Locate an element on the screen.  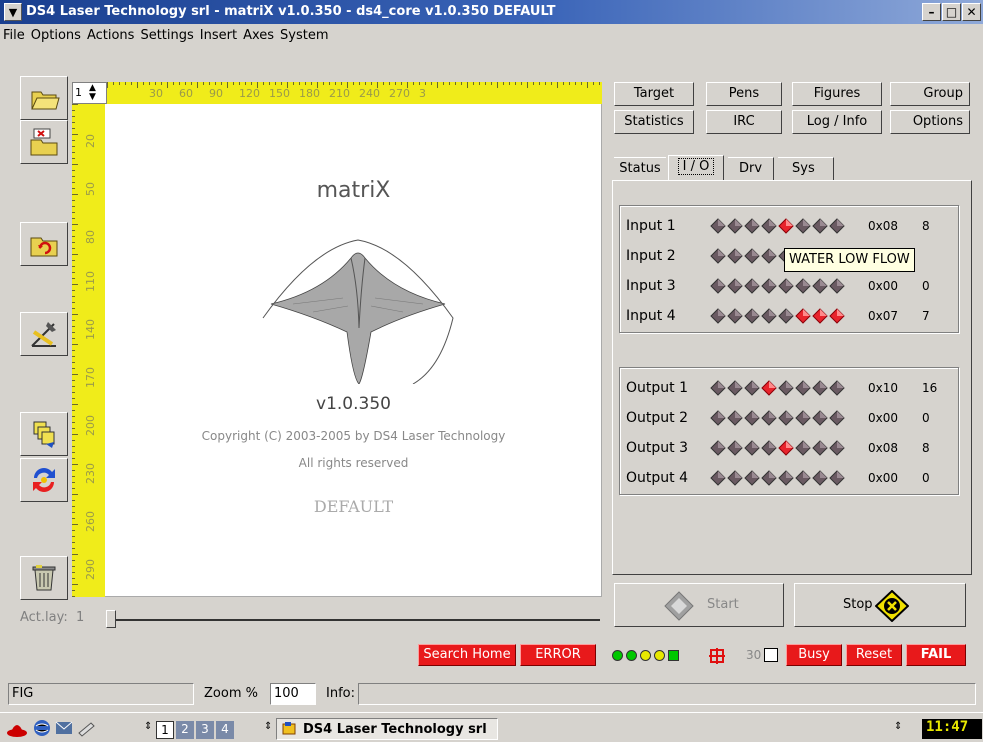
layers-button is located at coordinates (44, 434).